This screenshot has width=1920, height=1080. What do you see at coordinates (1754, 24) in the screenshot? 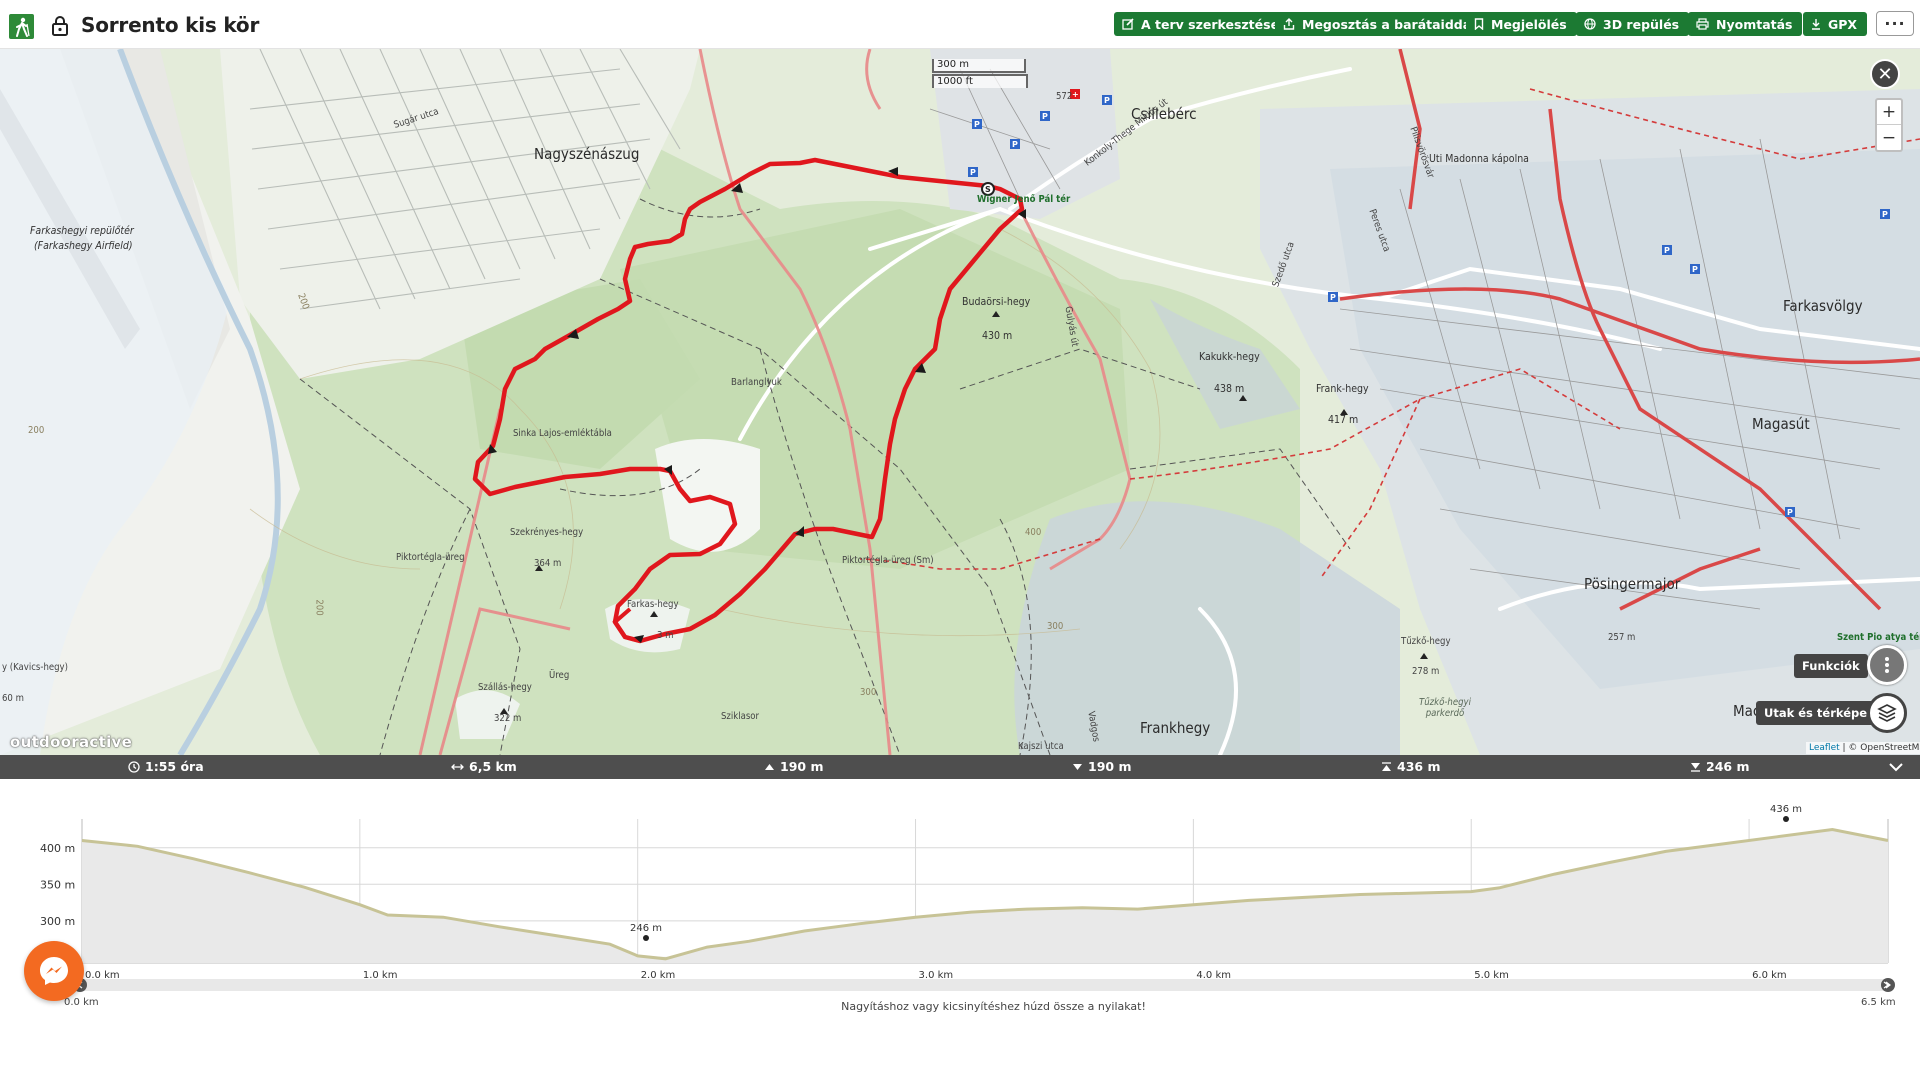
I see `print-label: Nyomtatás` at bounding box center [1754, 24].